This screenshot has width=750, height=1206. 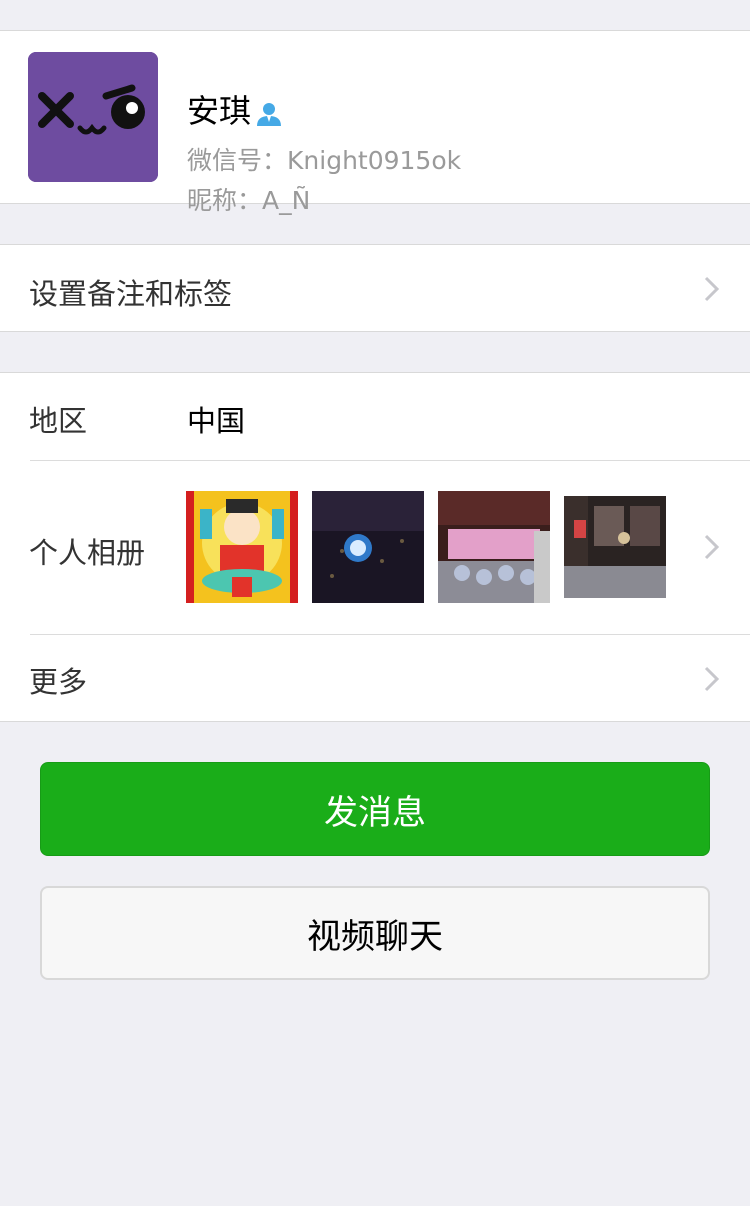 What do you see at coordinates (87, 553) in the screenshot?
I see `personal-album-label: 个人相册` at bounding box center [87, 553].